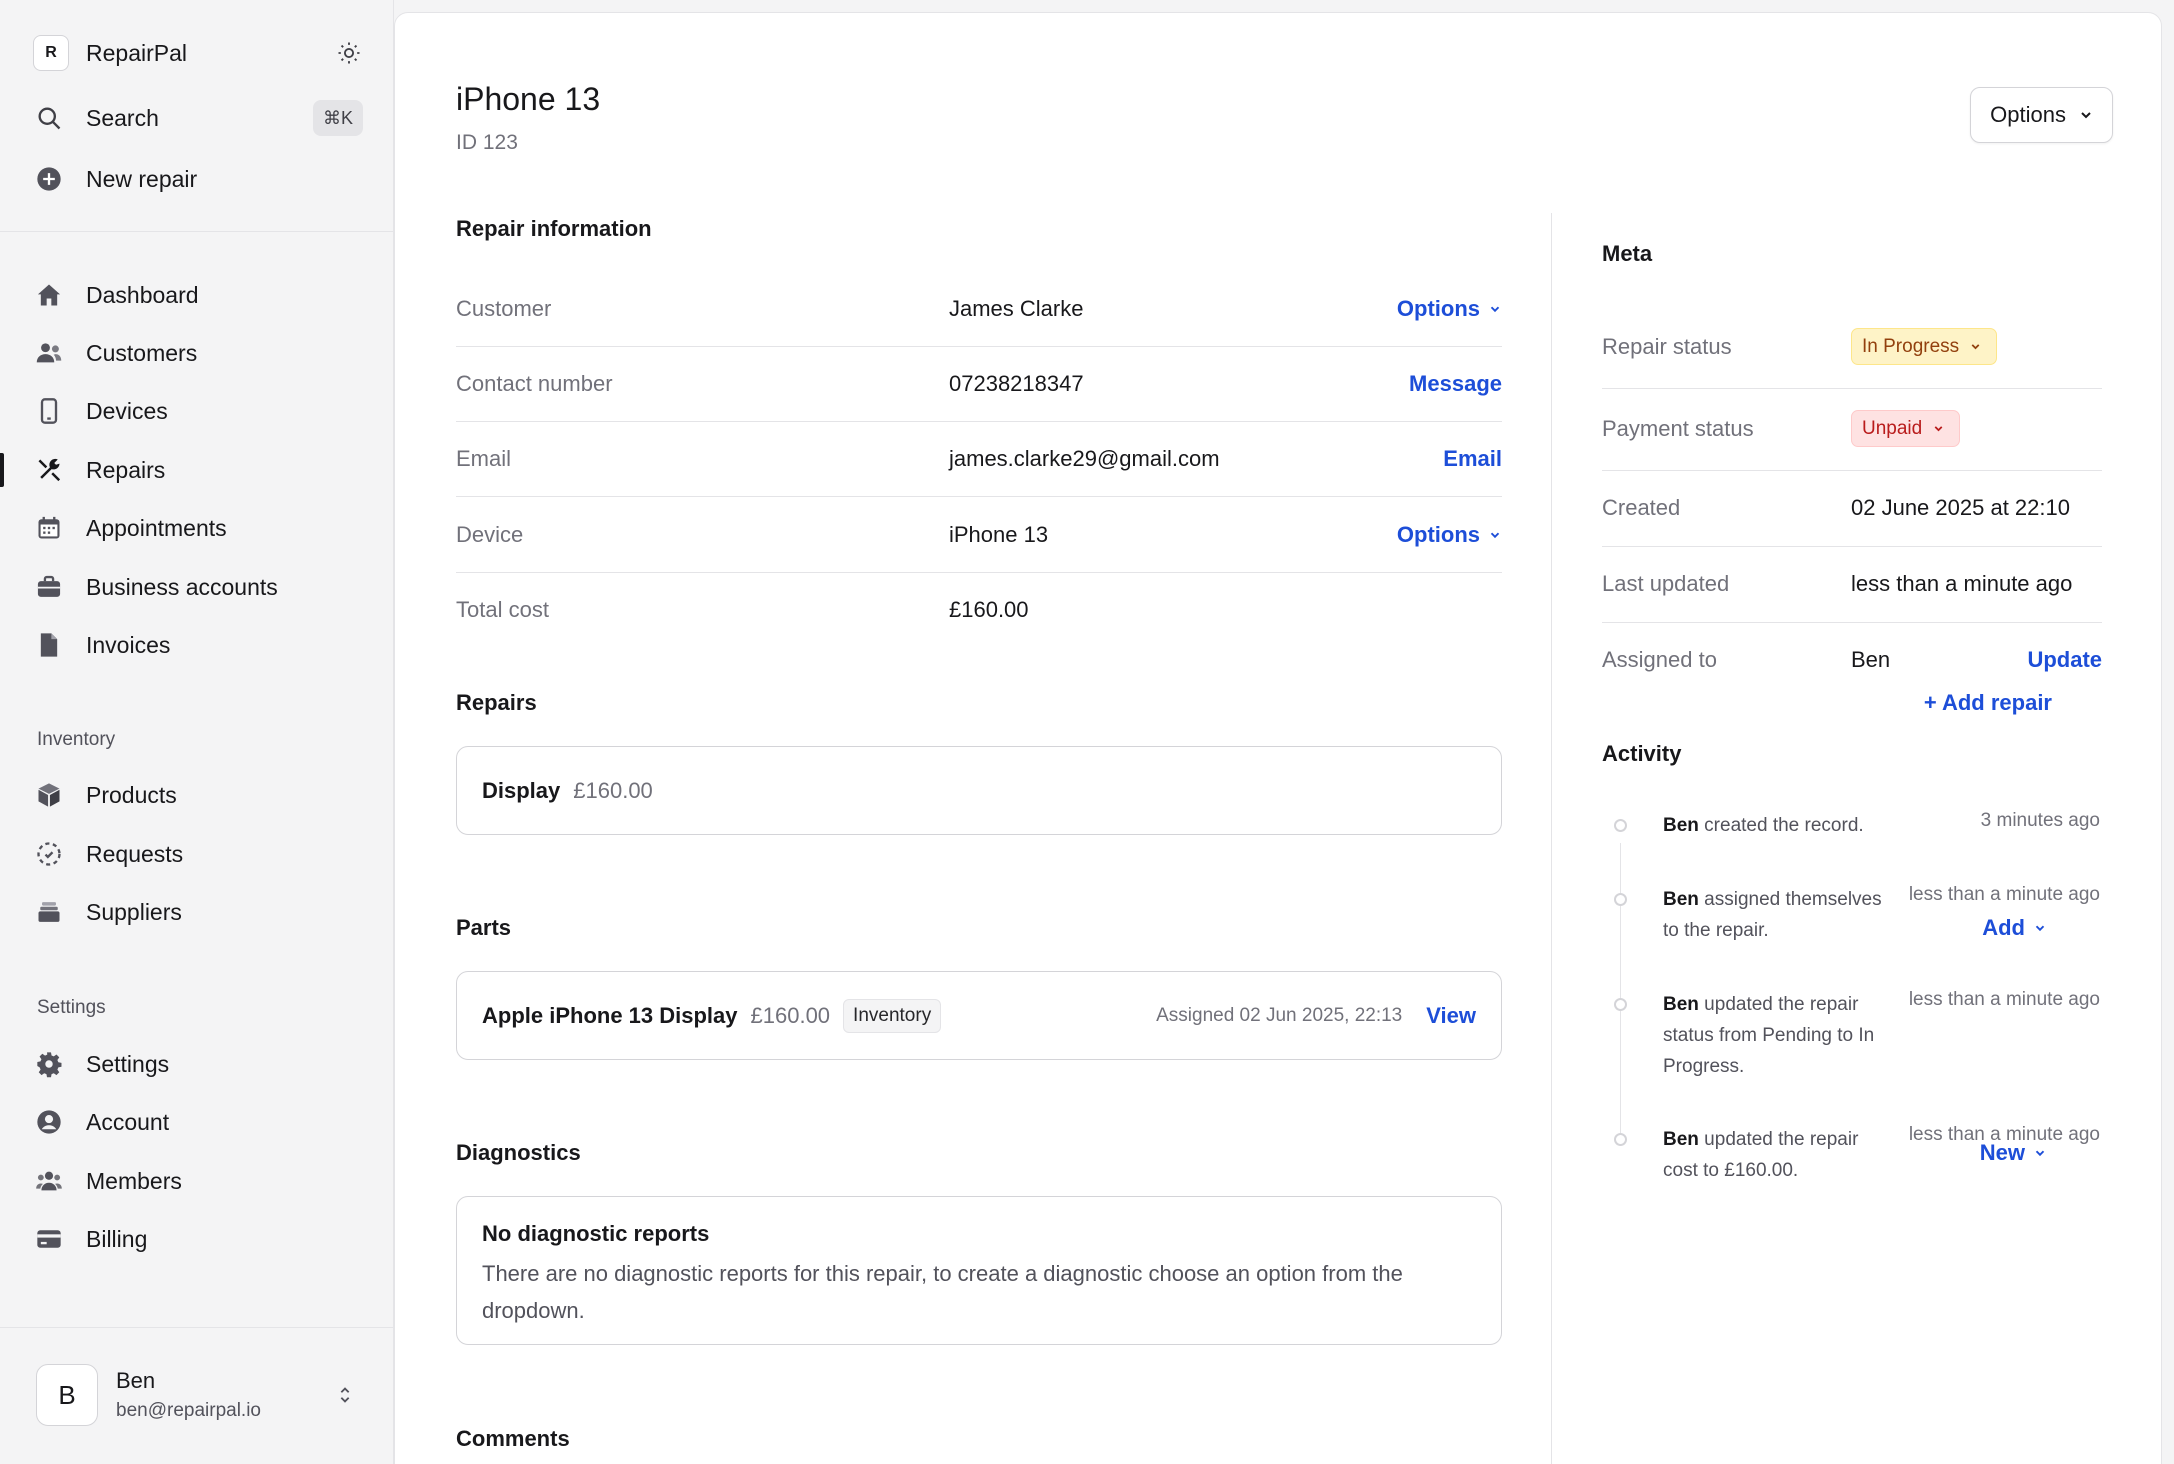 The width and height of the screenshot is (2174, 1464). Describe the element at coordinates (1472, 459) in the screenshot. I see `email-link: Email` at that location.